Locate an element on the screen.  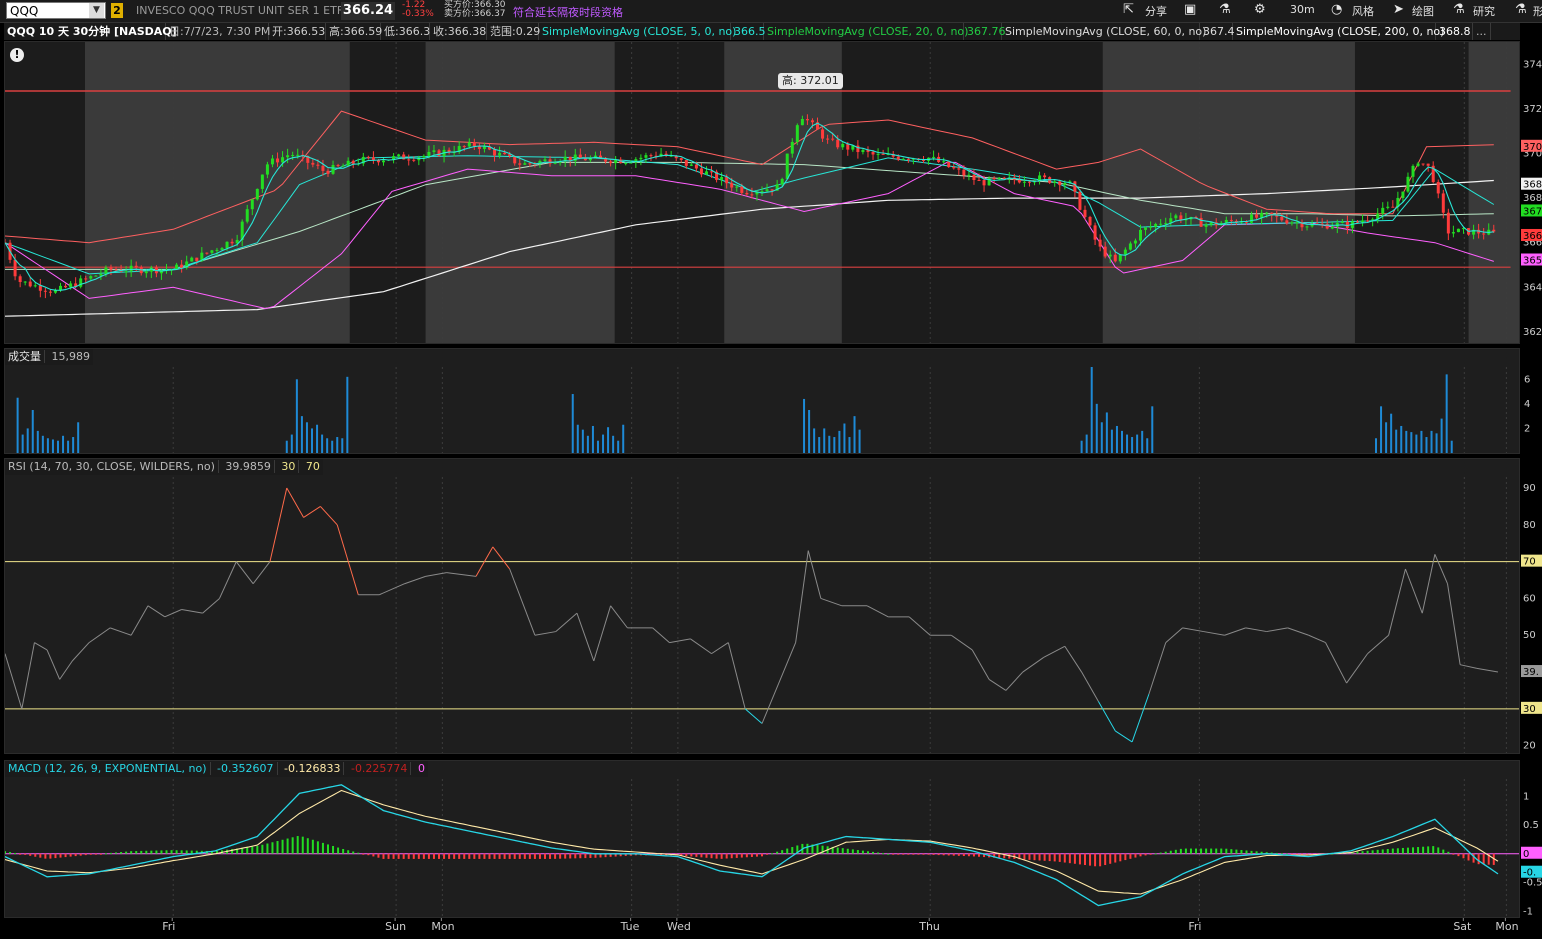
rsi-title: RSI (14, 70, 30, CLOSE, WILDERS, no) is located at coordinates (112, 466).